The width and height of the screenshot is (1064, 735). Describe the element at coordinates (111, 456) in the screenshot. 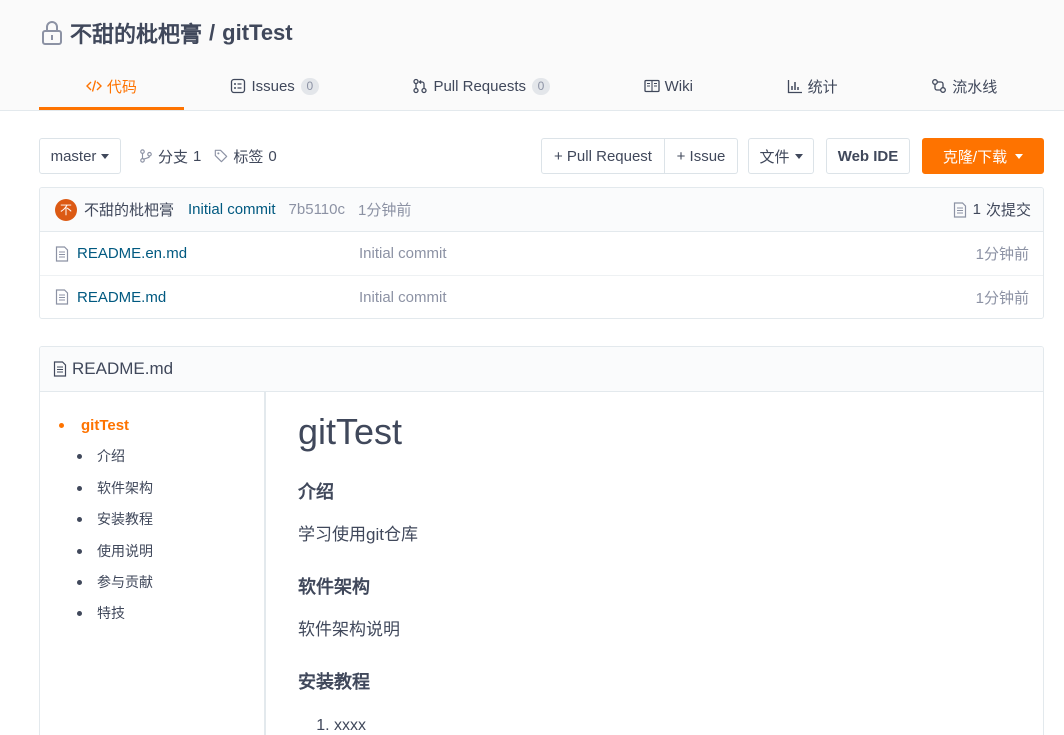

I see `toc-link: 介绍` at that location.